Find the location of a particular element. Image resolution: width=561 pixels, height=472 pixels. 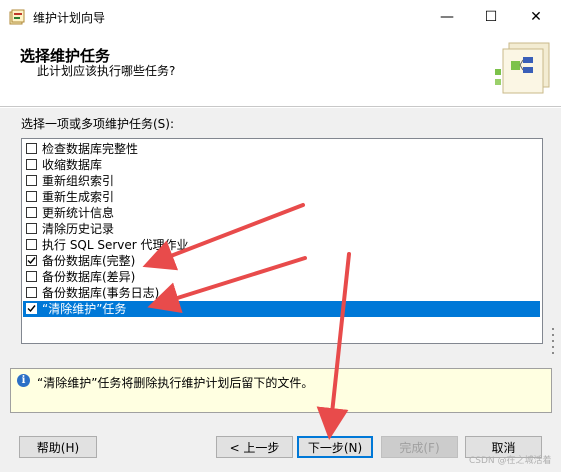

task-label: 收缩数据库 is located at coordinates (72, 165).